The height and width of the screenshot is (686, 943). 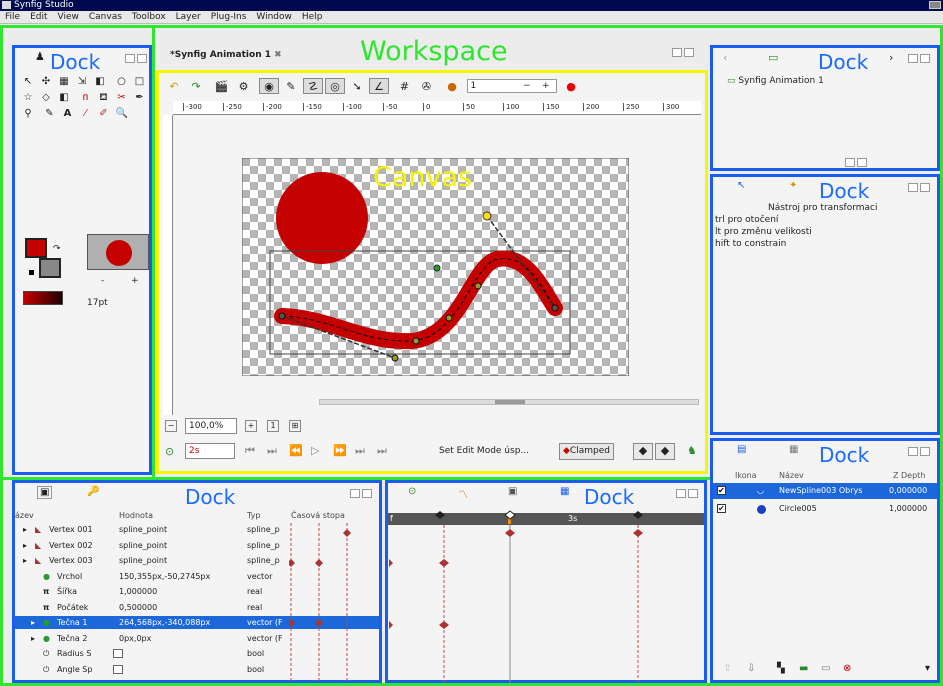 What do you see at coordinates (169, 451) in the screenshot?
I see `animation-mode-icon: ⊙` at bounding box center [169, 451].